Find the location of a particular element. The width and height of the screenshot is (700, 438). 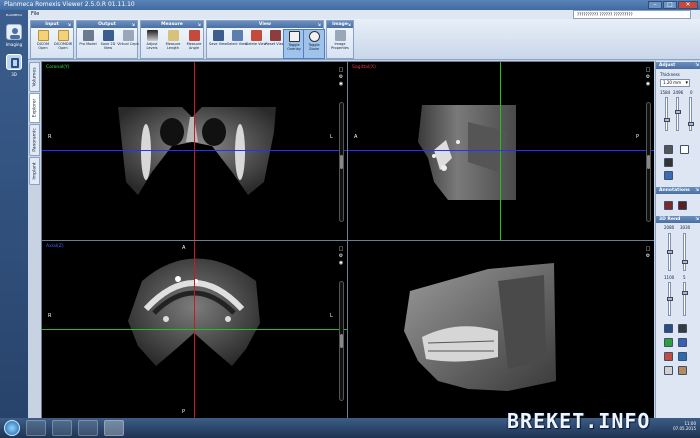

tab-explorer: Explorer is located at coordinates (34, 108).